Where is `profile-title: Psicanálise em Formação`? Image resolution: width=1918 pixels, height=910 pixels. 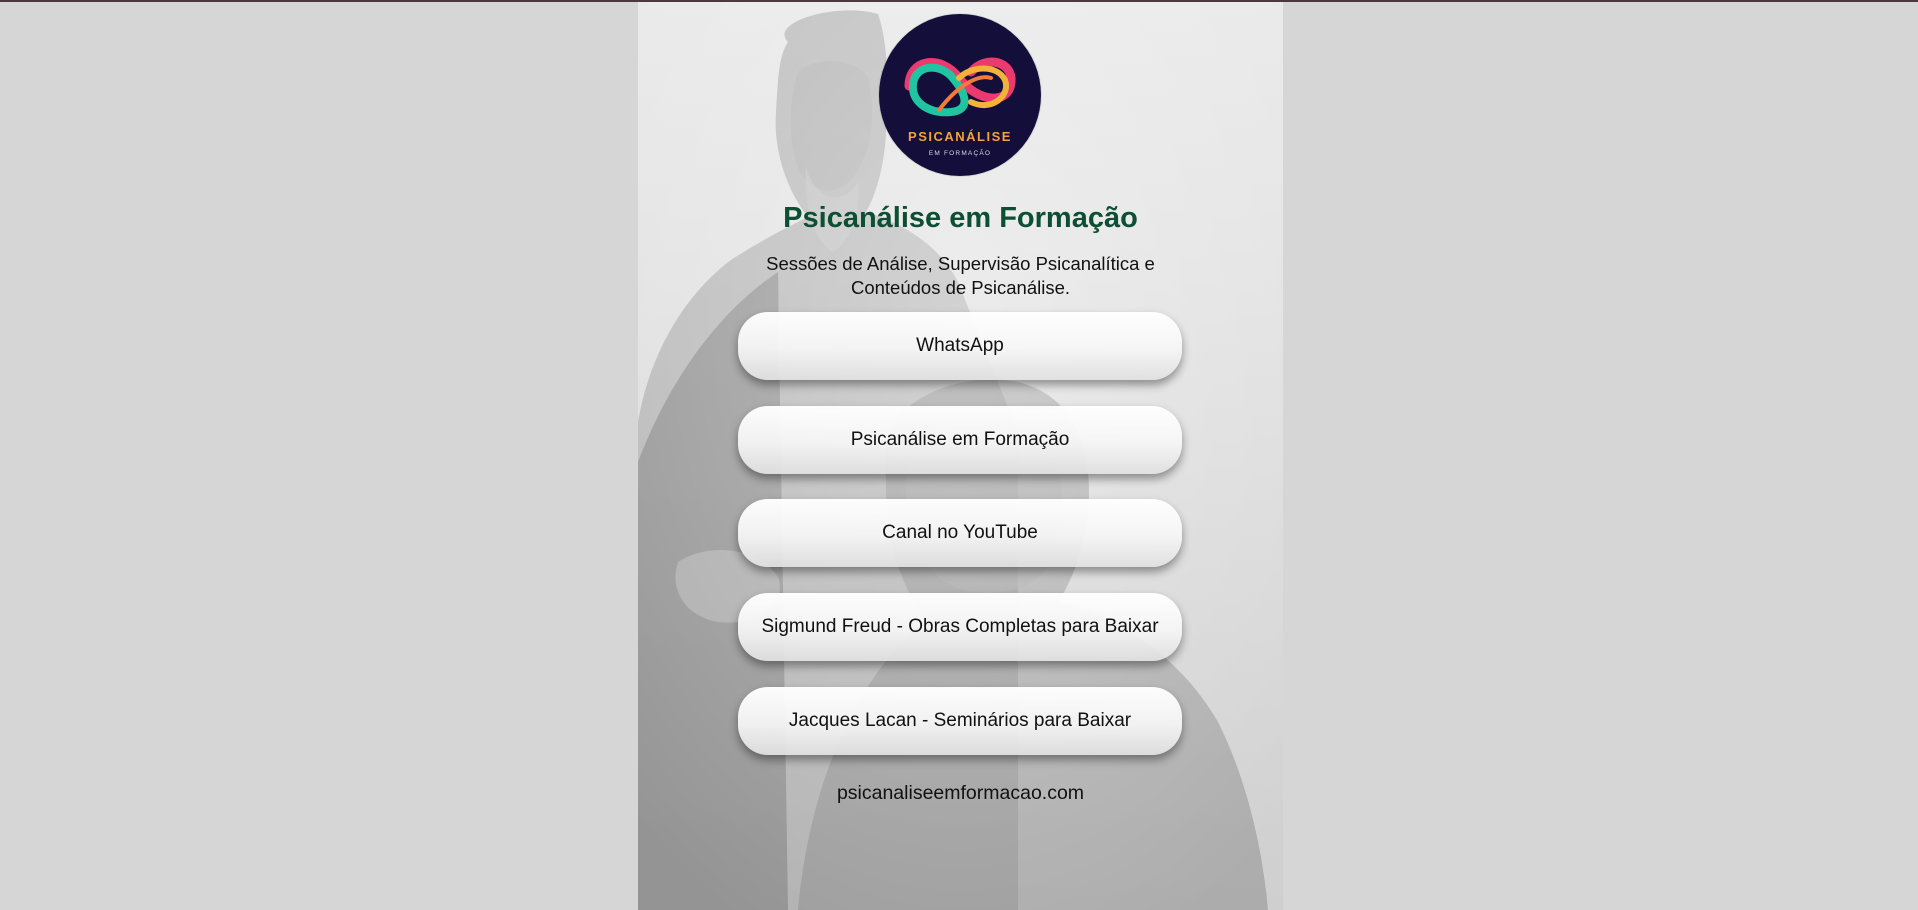
profile-title: Psicanálise em Formação is located at coordinates (960, 218).